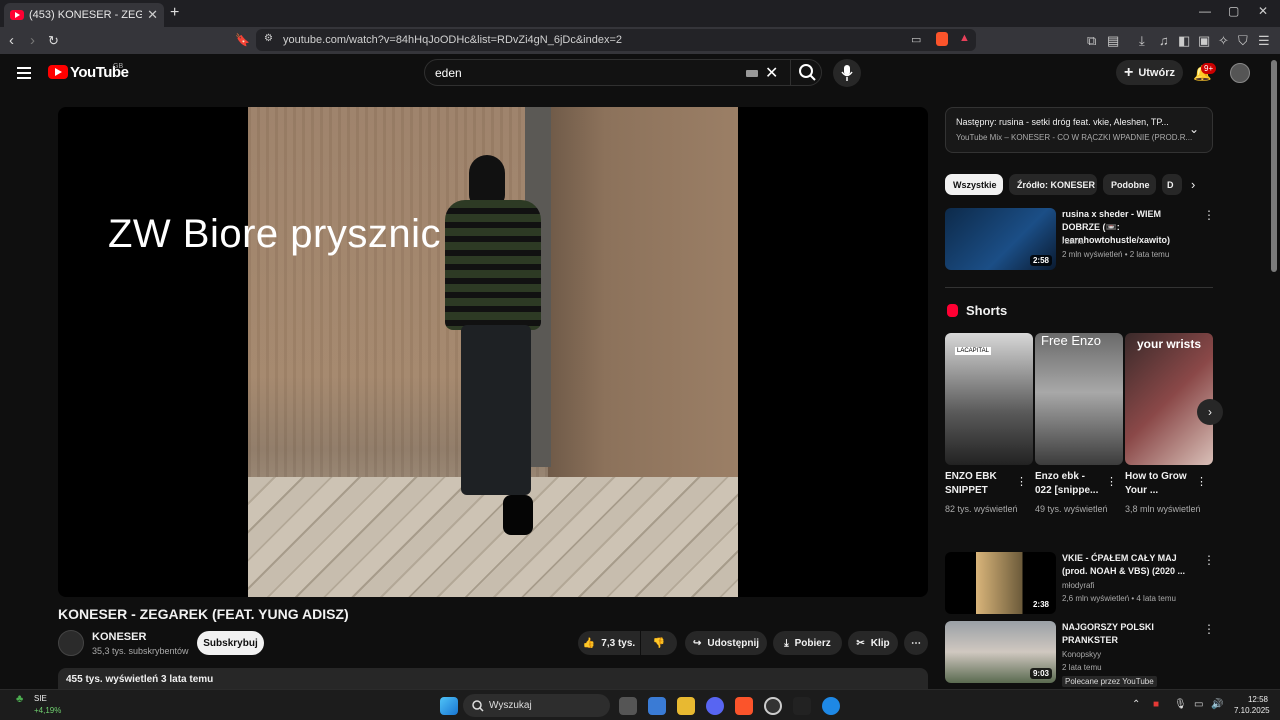  What do you see at coordinates (203, 614) in the screenshot?
I see `video-title: KONESER - ZEGAREK (FEAT. YUNG ADISZ)` at bounding box center [203, 614].